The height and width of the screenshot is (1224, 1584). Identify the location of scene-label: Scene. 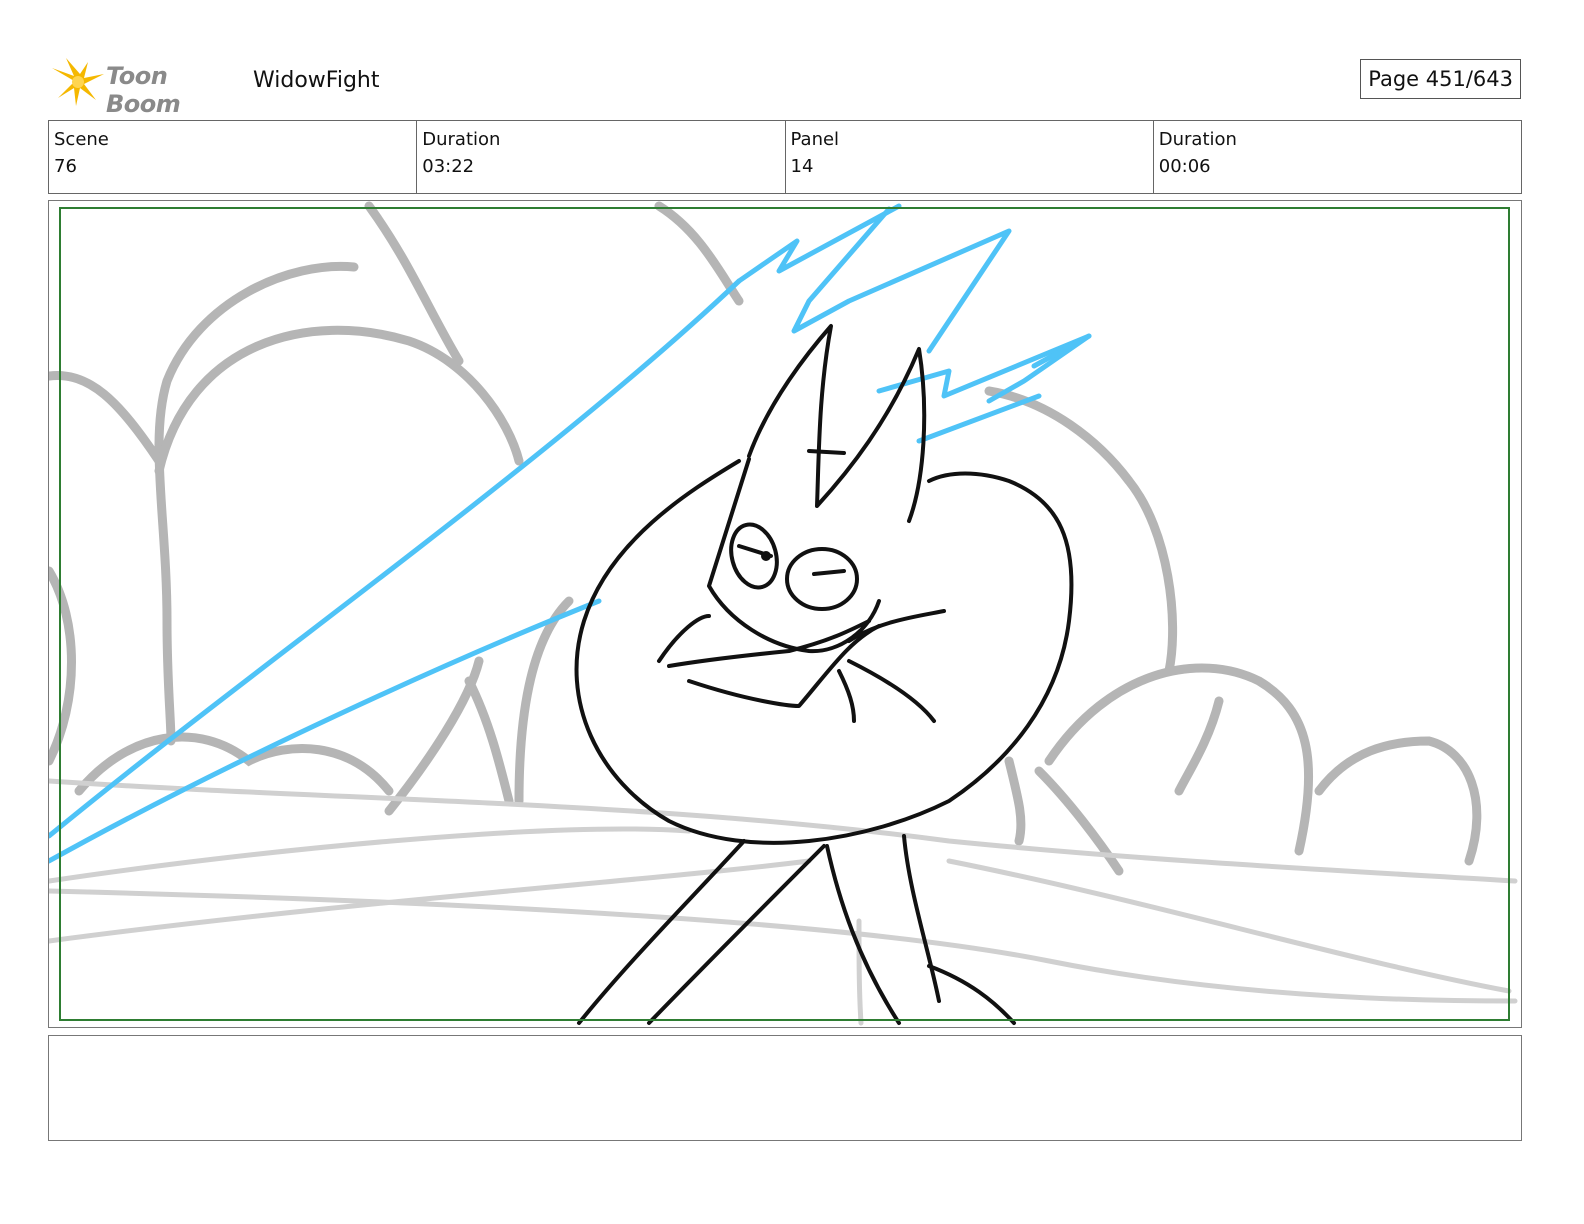
(81, 139).